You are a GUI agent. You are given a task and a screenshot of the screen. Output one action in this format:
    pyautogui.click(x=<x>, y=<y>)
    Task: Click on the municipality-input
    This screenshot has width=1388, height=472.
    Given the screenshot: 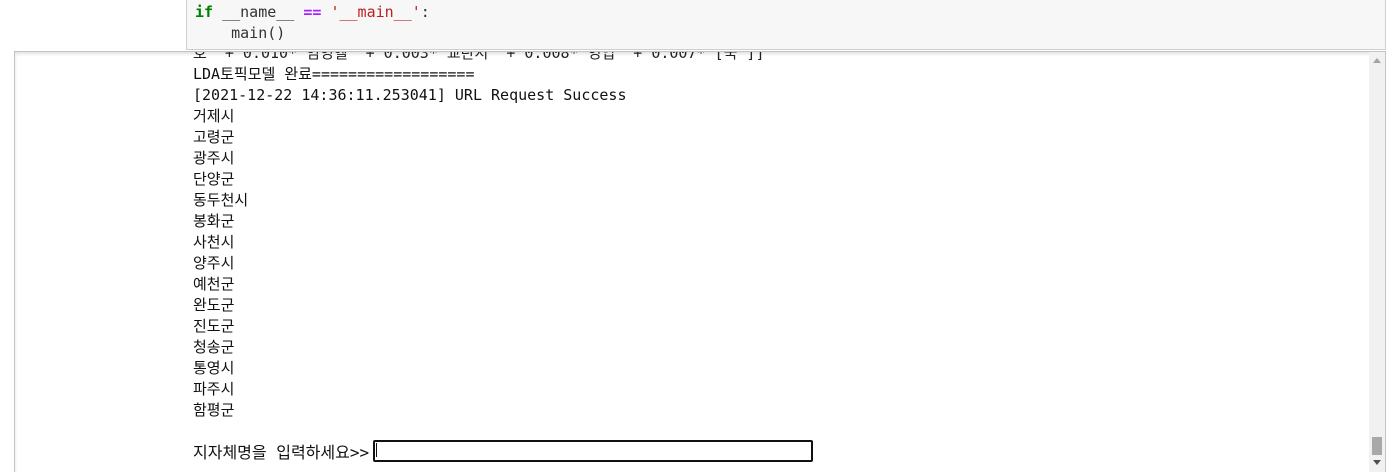 What is the action you would take?
    pyautogui.click(x=593, y=451)
    